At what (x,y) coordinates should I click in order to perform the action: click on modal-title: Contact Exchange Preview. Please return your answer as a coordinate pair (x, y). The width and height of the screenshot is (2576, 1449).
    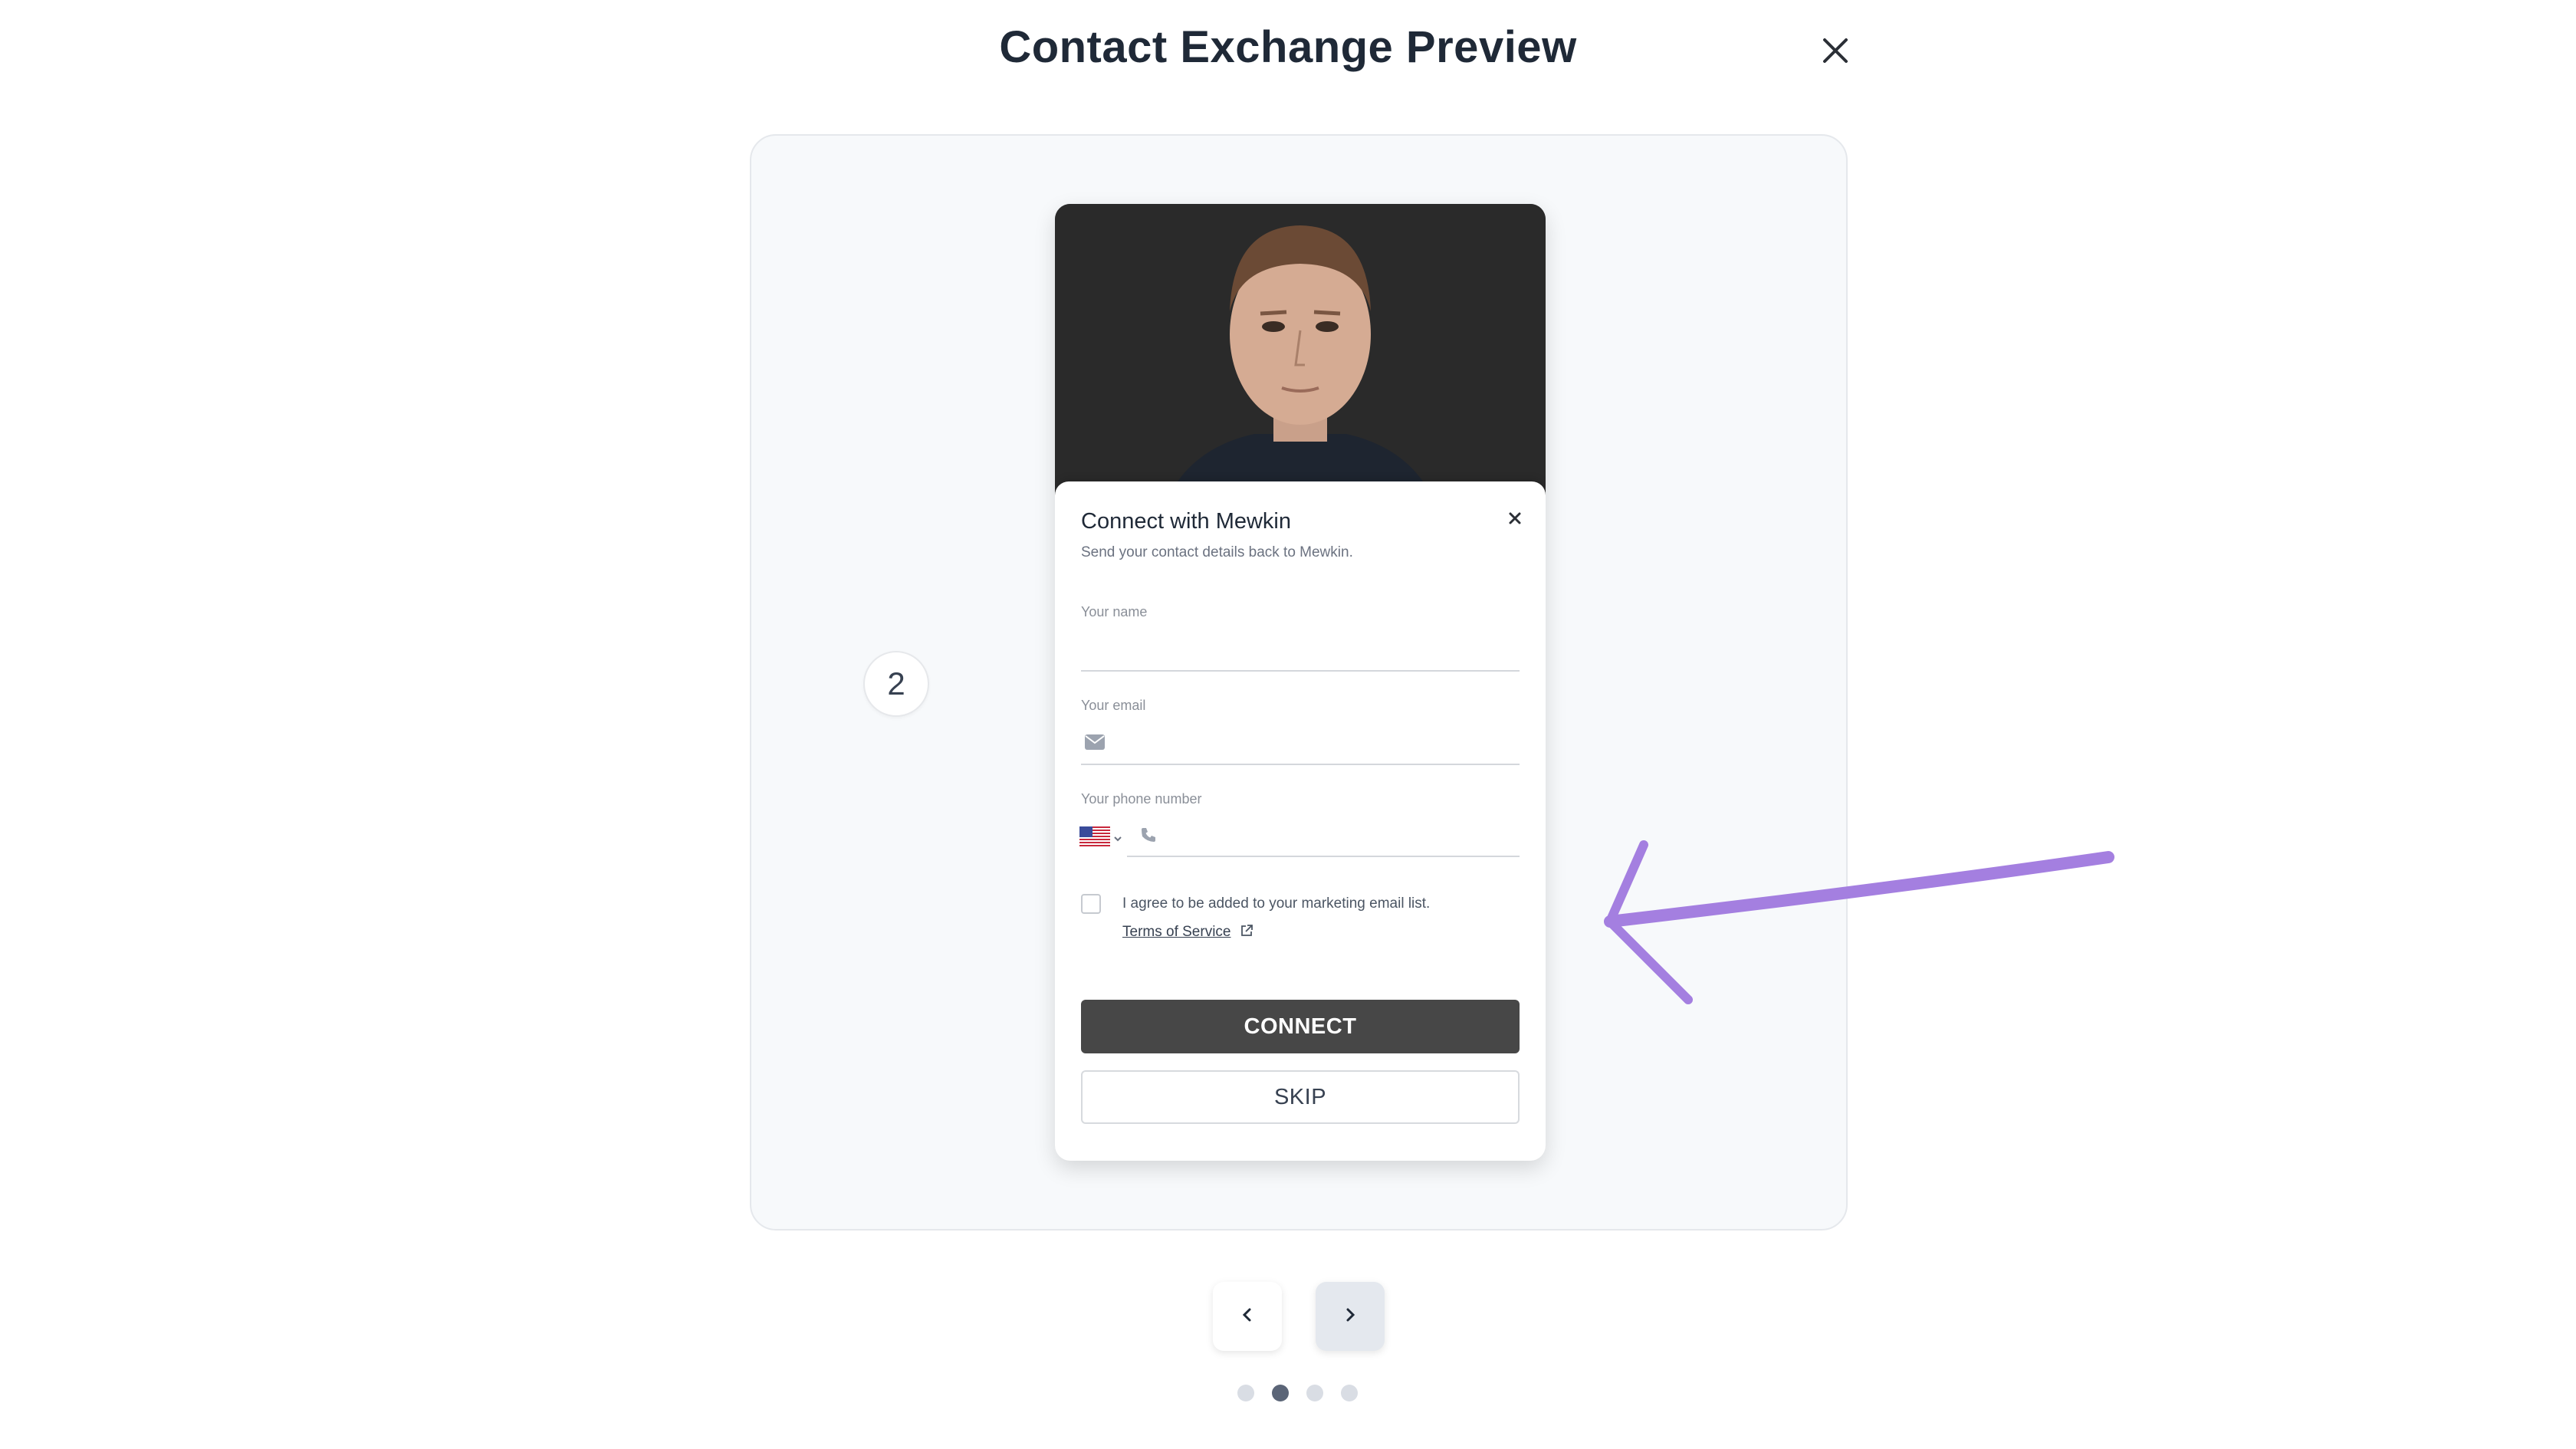
    Looking at the image, I should click on (1288, 47).